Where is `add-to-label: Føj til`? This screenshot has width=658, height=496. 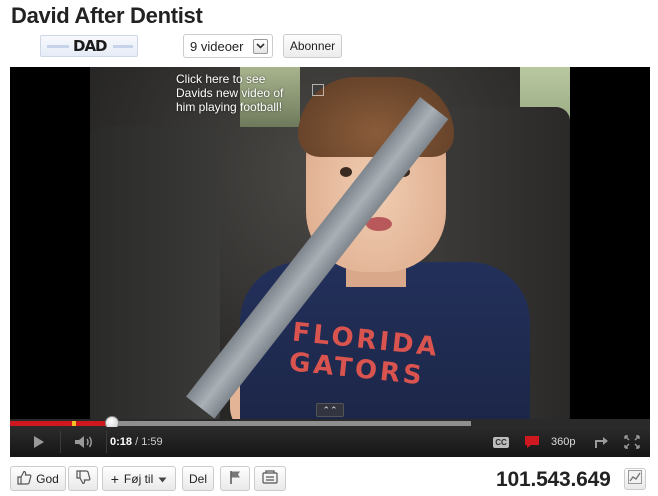
add-to-label: Føj til is located at coordinates (138, 478).